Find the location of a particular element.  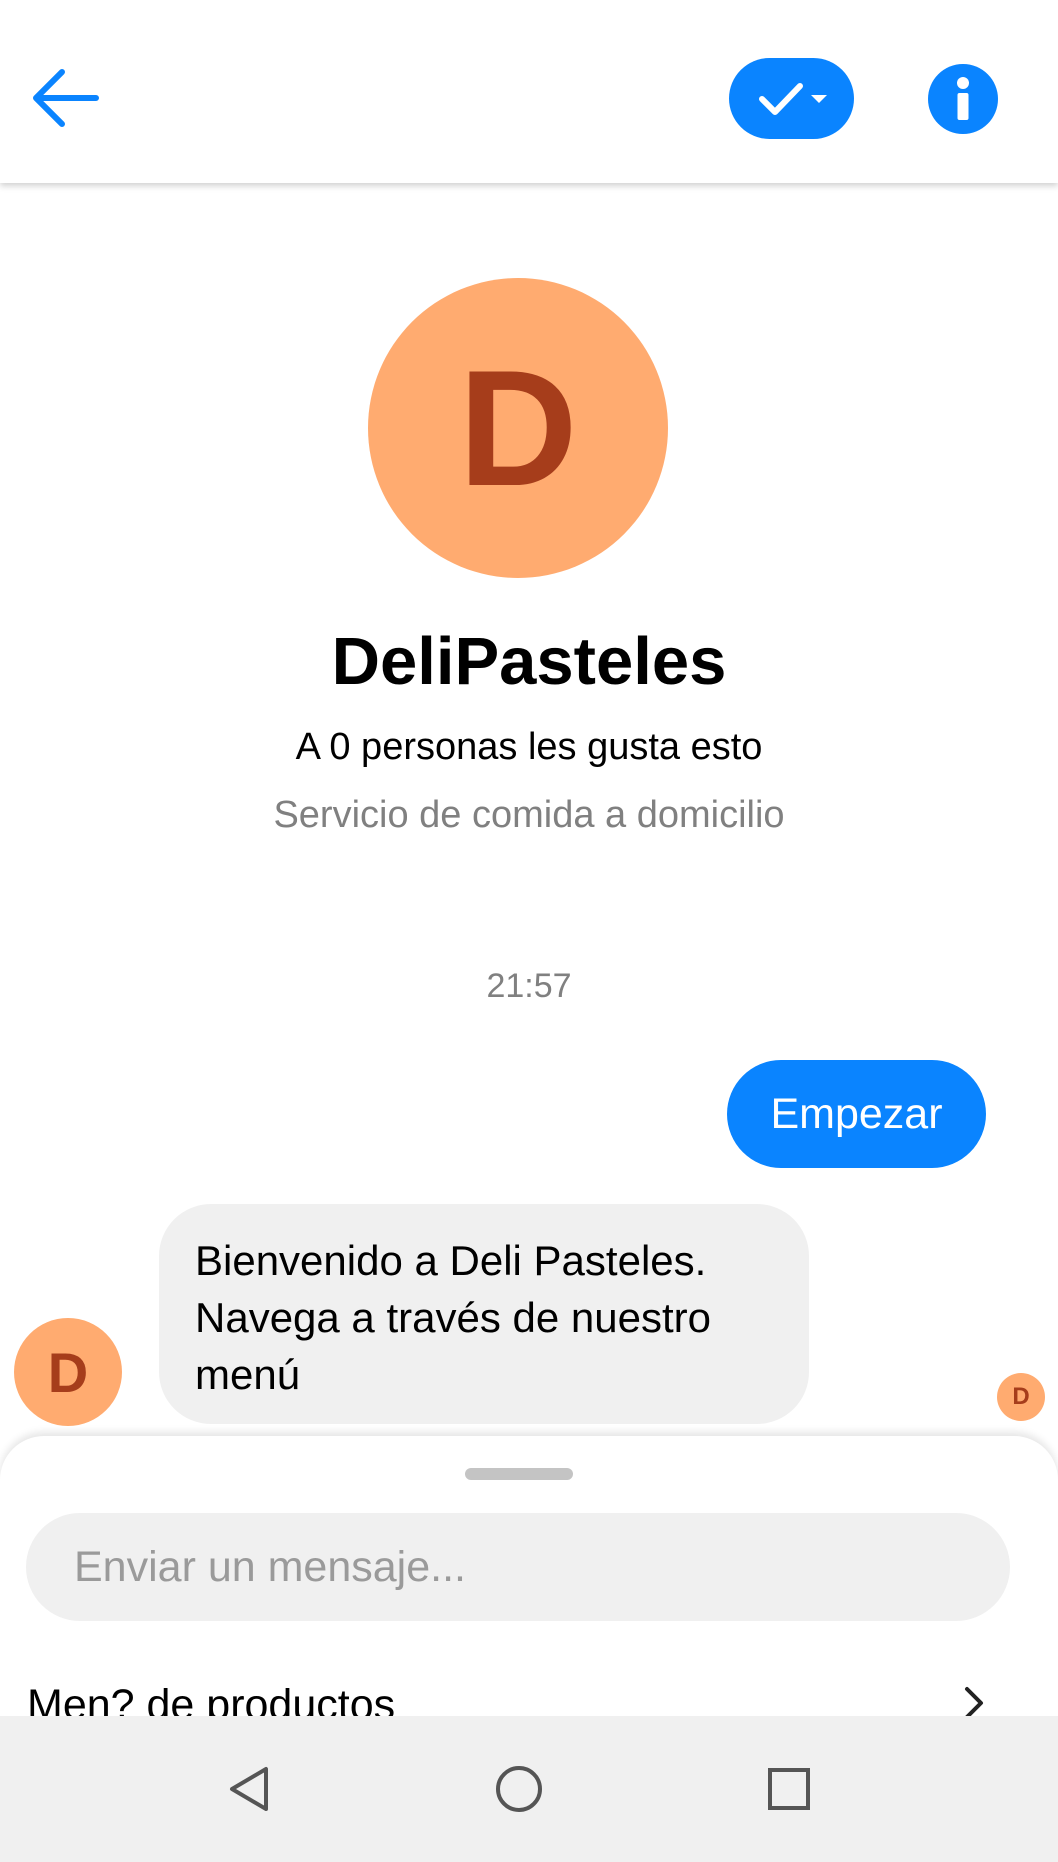

page-avatar: D is located at coordinates (518, 428).